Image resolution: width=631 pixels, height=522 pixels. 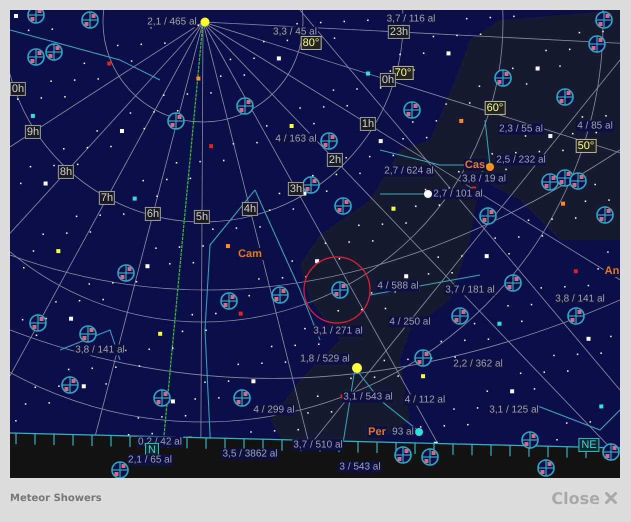 What do you see at coordinates (296, 189) in the screenshot?
I see `hour-label: 3h` at bounding box center [296, 189].